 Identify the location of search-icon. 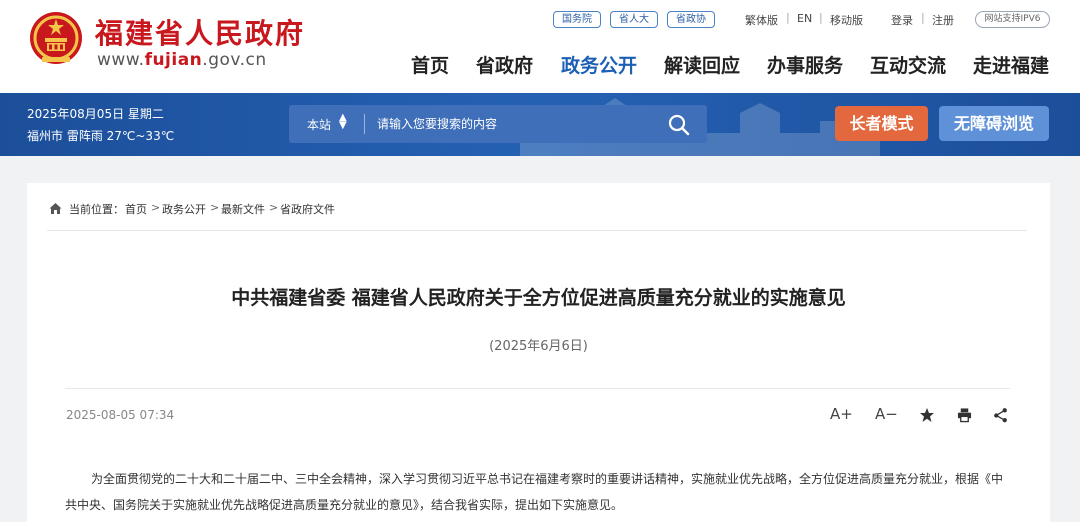
(679, 125).